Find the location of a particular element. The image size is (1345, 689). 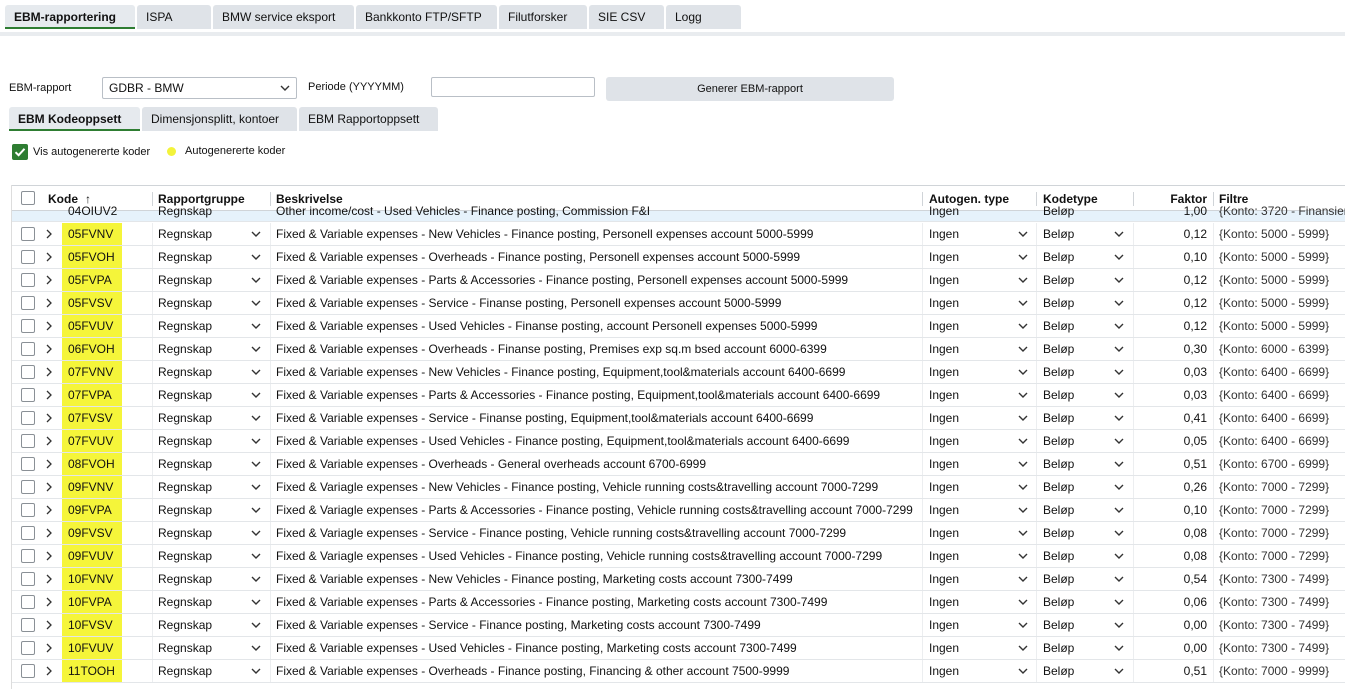

tab-filutforsker: Filutforsker is located at coordinates (543, 17).